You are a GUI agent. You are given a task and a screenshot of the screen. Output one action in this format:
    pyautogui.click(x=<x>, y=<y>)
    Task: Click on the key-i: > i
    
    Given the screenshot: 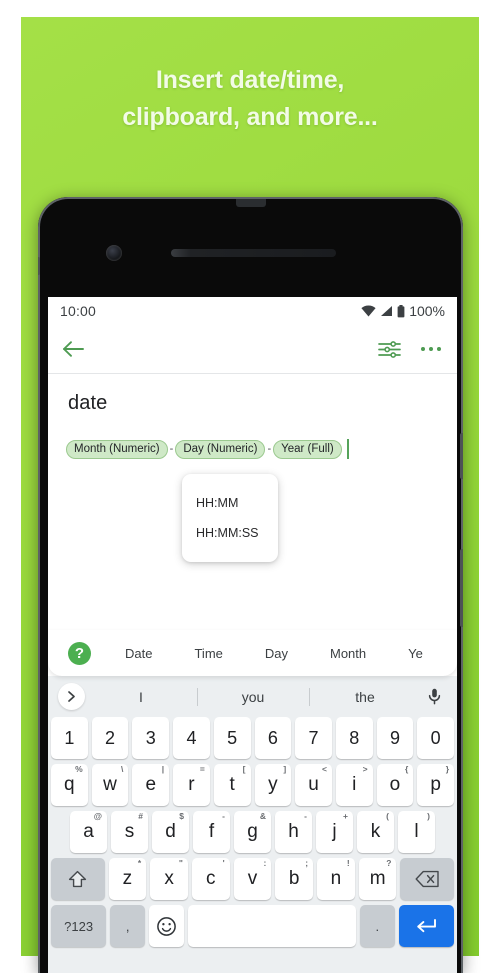 What is the action you would take?
    pyautogui.click(x=354, y=785)
    